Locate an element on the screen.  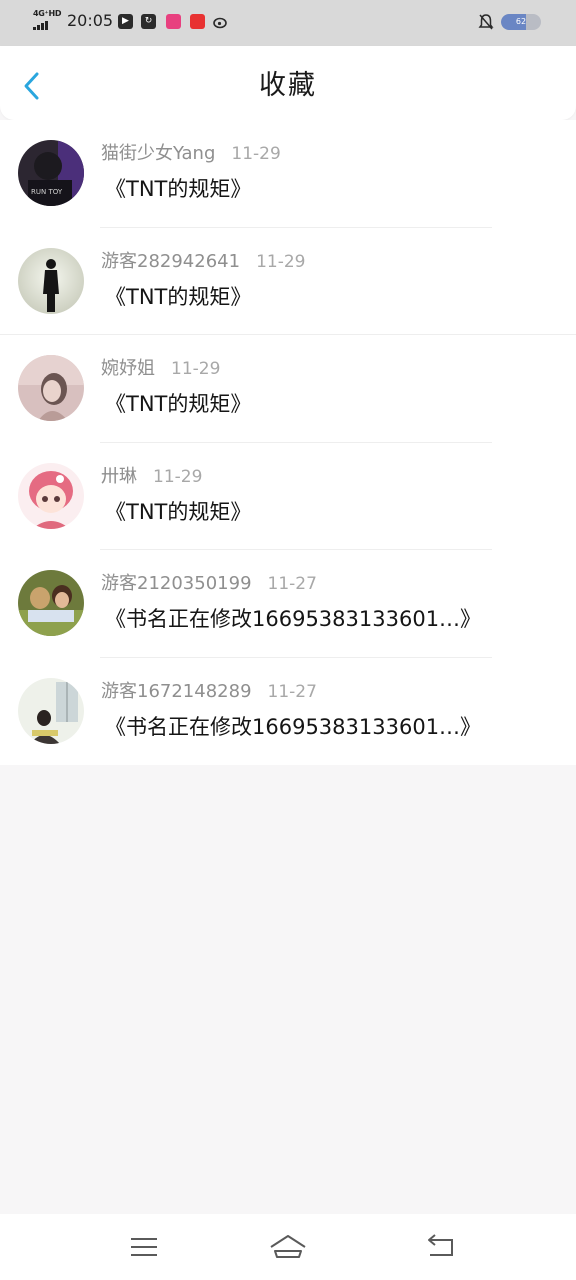
item-meta: 猫街少女Yang 11-29 is located at coordinates (191, 154).